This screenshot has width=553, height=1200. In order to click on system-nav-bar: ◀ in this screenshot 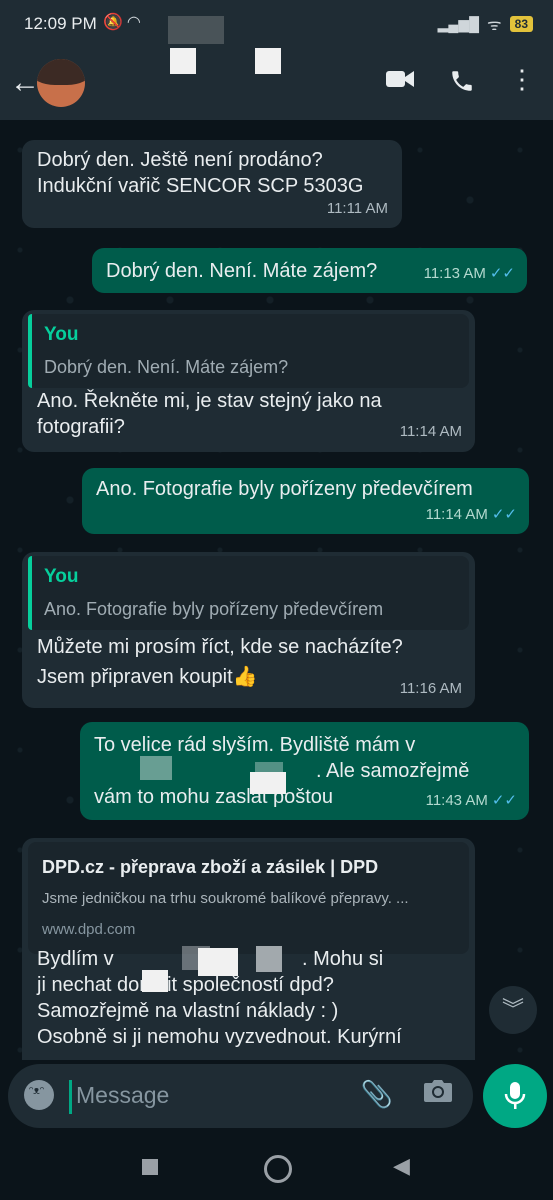, I will do `click(276, 1167)`.